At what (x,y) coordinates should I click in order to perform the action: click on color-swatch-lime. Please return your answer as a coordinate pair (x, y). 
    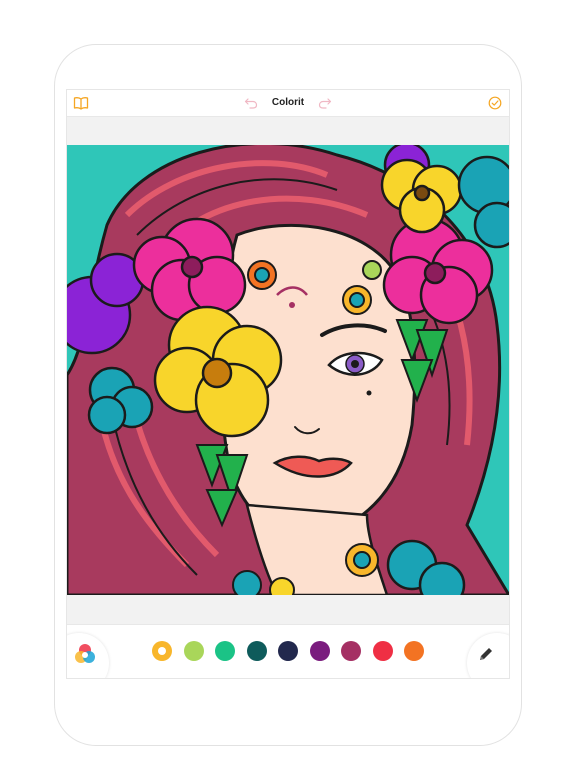
    Looking at the image, I should click on (193, 651).